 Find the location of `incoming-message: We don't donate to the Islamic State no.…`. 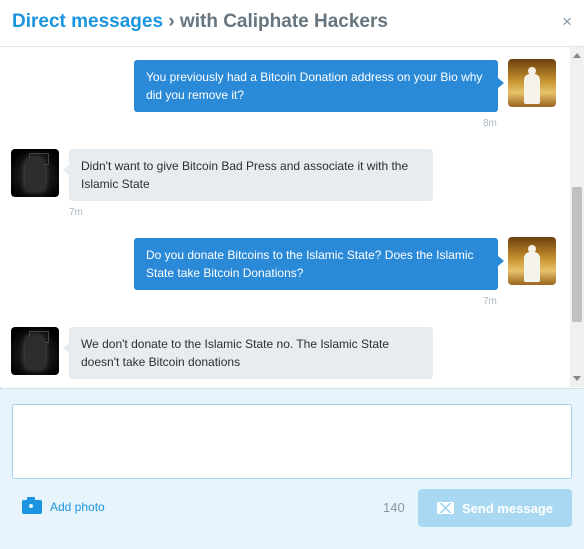

incoming-message: We don't donate to the Islamic State no.… is located at coordinates (248, 353).